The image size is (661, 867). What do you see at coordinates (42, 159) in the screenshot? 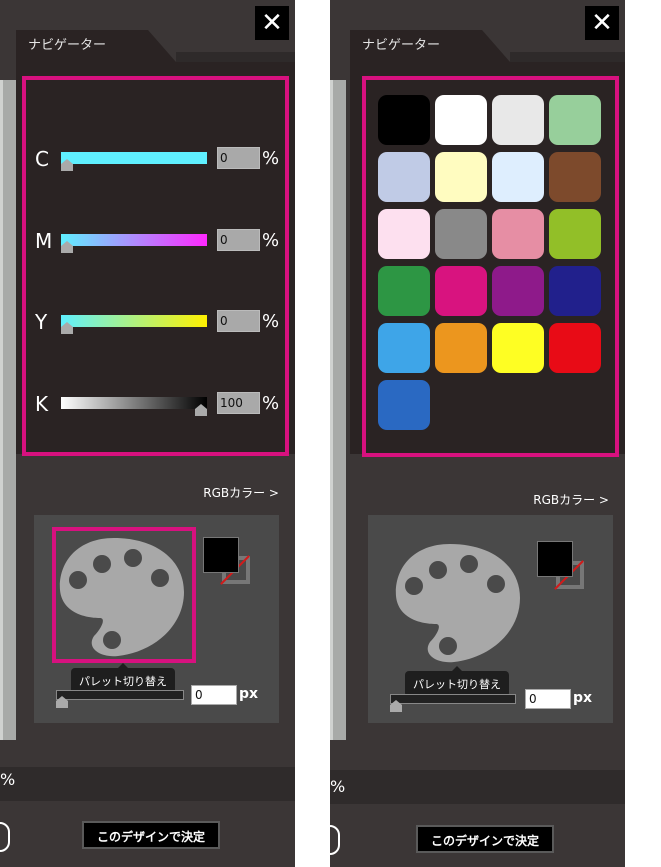
I see `cmyk-label: C` at bounding box center [42, 159].